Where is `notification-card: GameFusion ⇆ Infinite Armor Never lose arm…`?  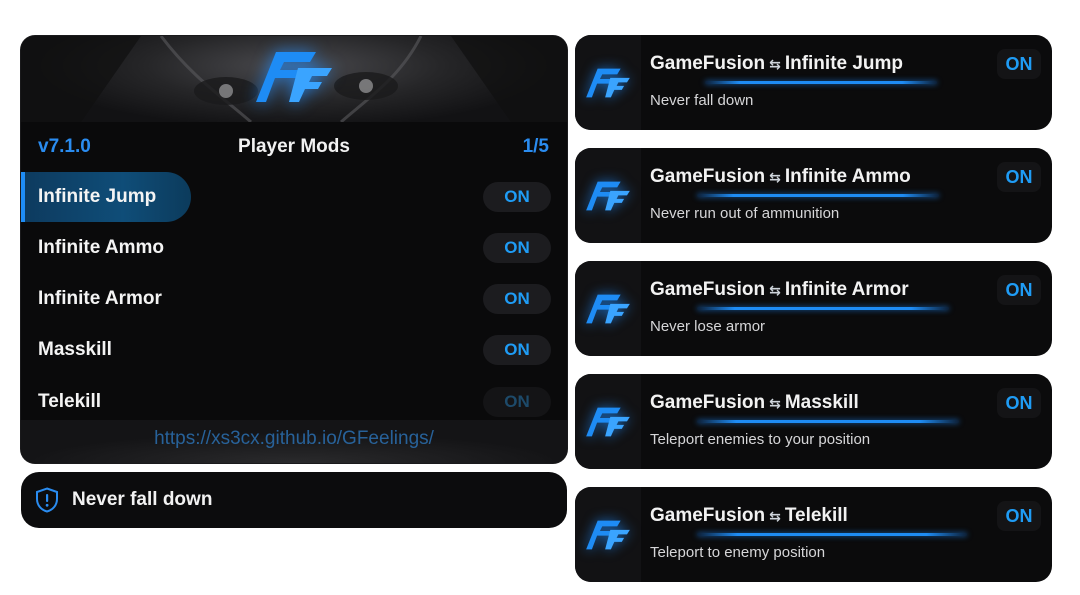
notification-card: GameFusion ⇆ Infinite Armor Never lose arm… is located at coordinates (813, 308).